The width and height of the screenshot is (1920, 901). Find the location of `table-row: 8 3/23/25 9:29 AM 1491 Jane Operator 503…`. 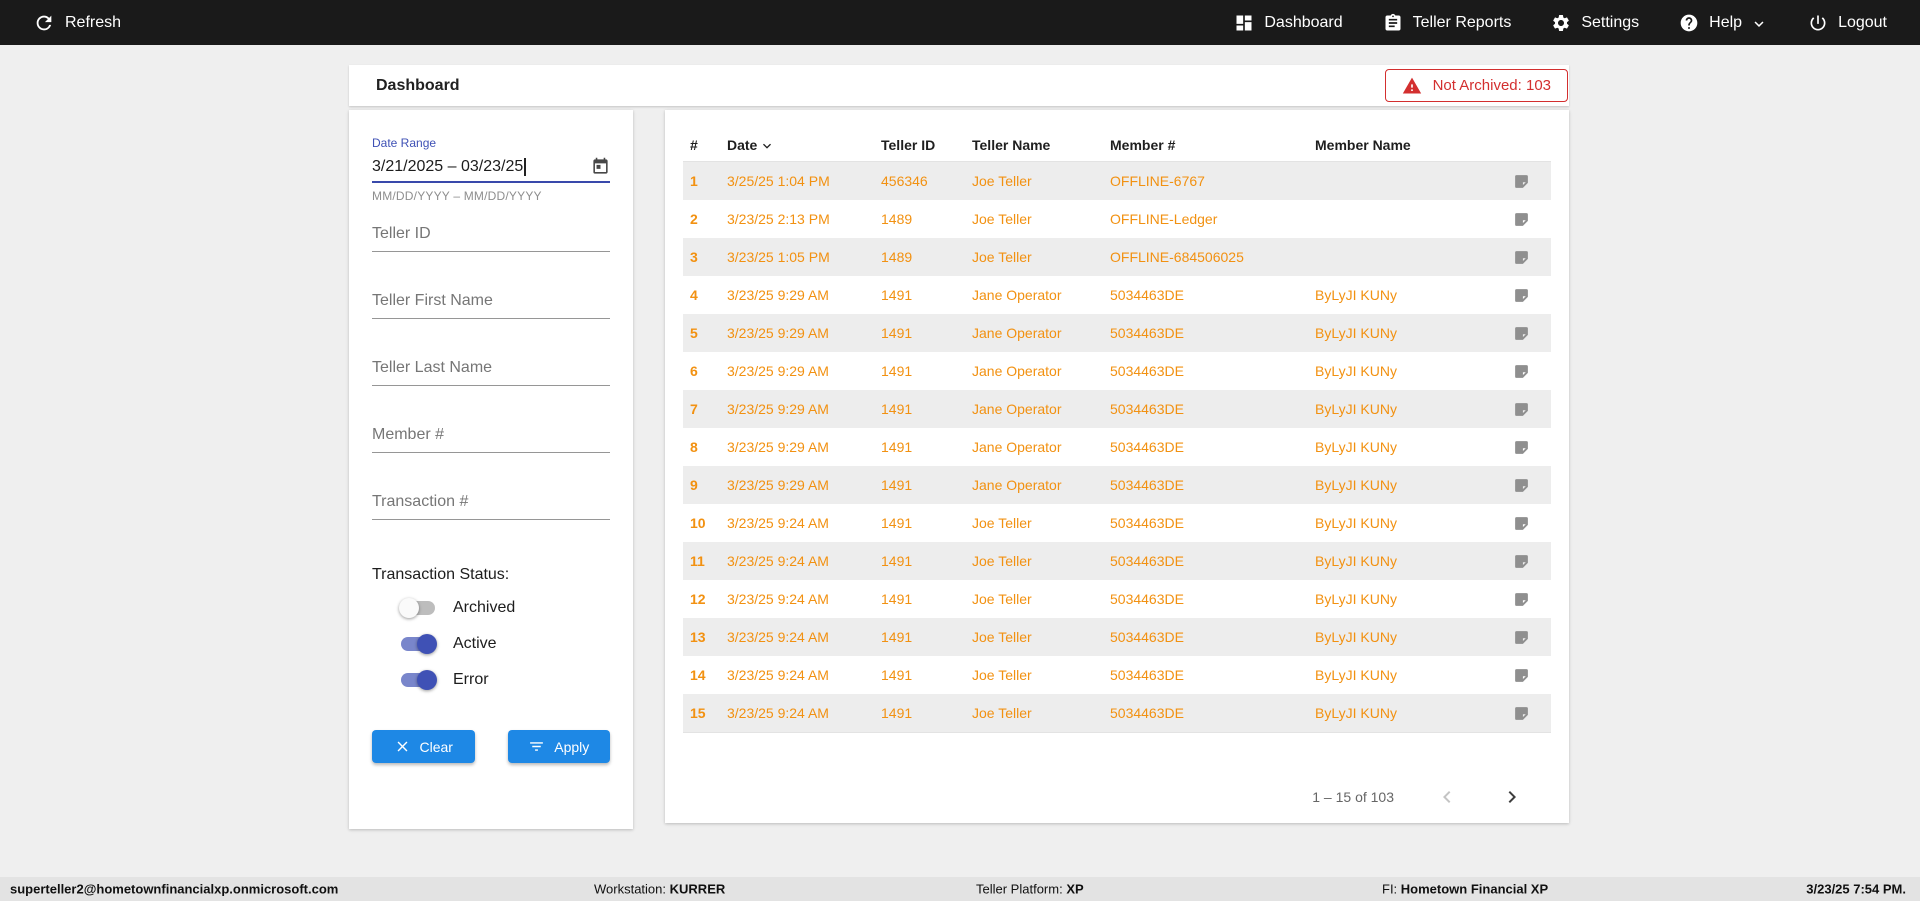

table-row: 8 3/23/25 9:29 AM 1491 Jane Operator 503… is located at coordinates (1117, 447).